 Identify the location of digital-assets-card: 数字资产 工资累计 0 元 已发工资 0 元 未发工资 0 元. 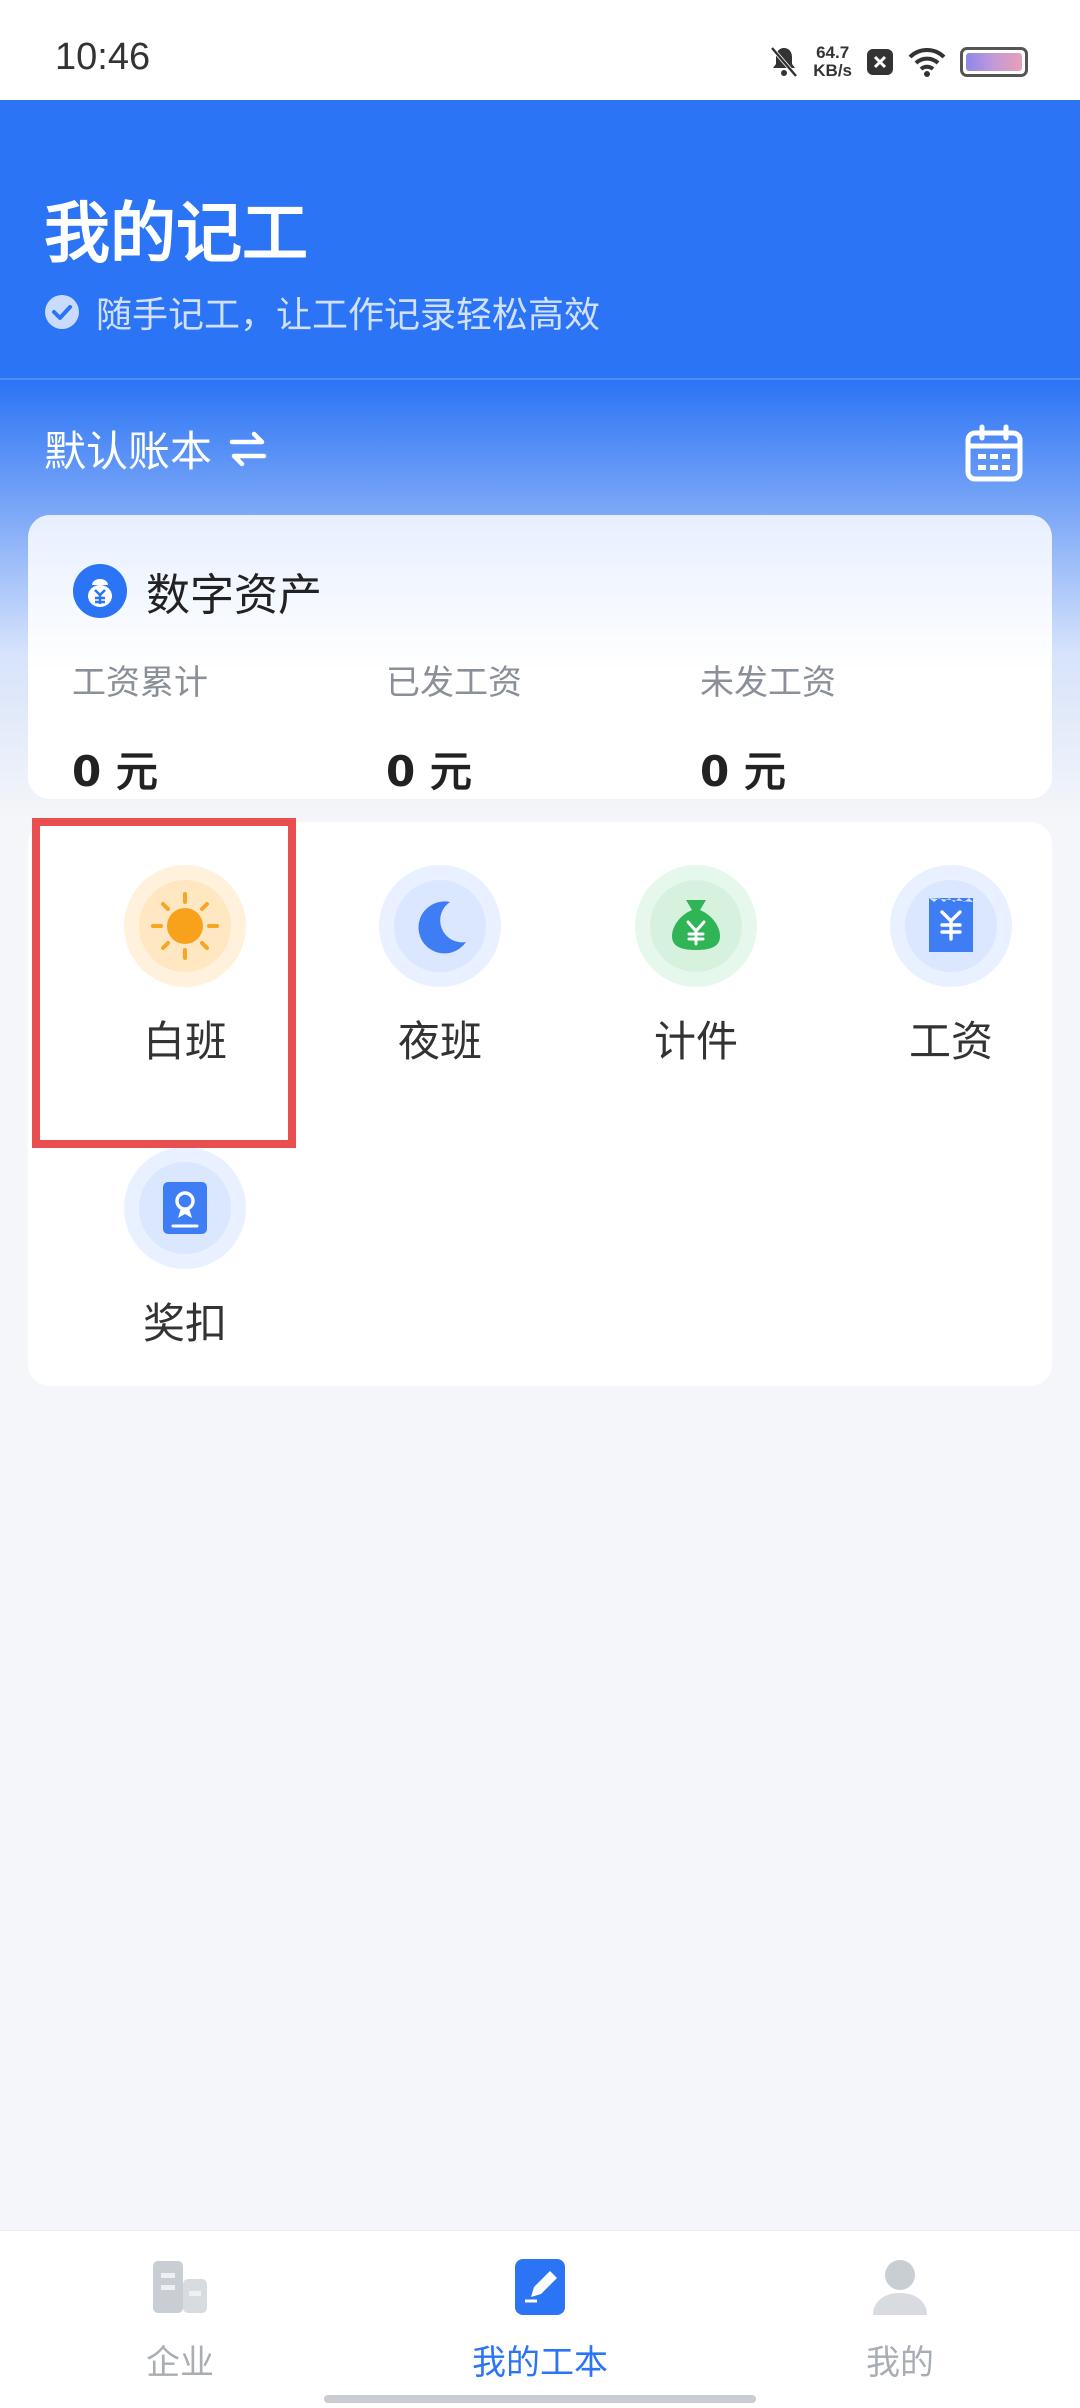
(540, 657).